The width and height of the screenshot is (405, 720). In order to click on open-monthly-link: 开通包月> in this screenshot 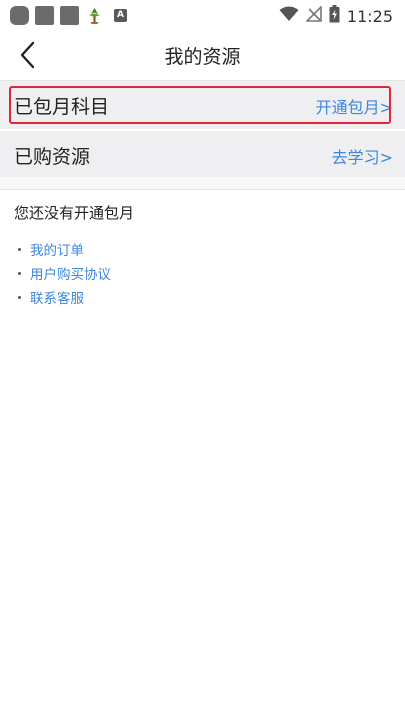, I will do `click(354, 106)`.